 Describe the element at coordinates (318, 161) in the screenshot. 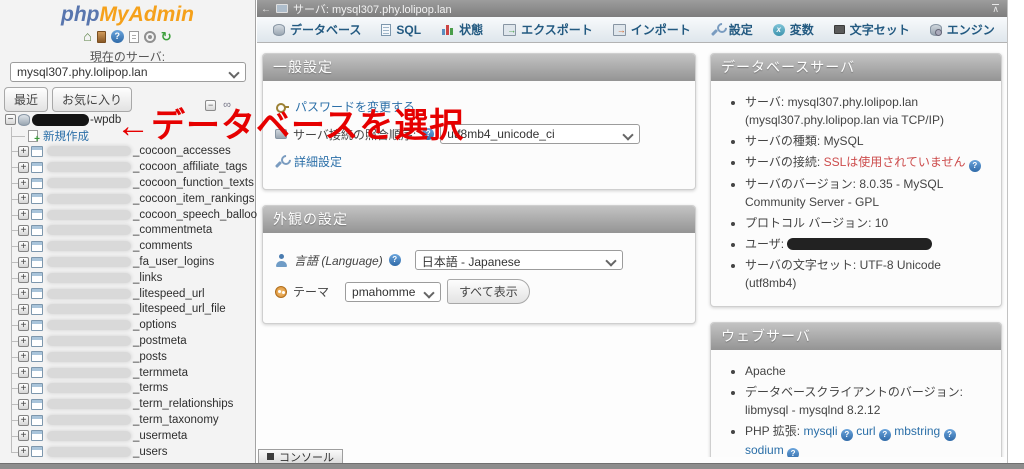

I see `more-settings-link: 詳細設定` at that location.